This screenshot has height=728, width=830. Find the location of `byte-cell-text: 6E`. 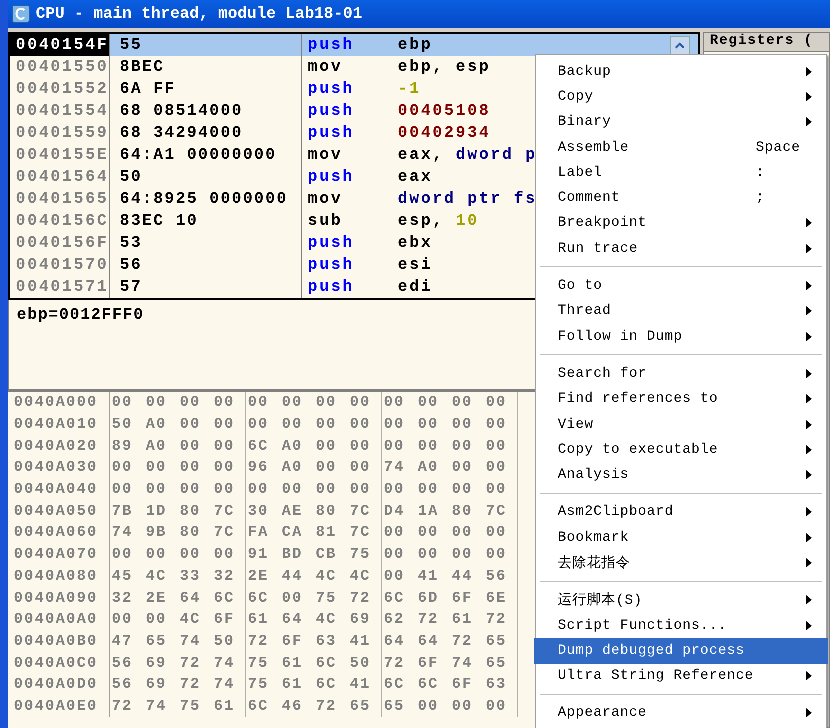

byte-cell-text: 6E is located at coordinates (497, 598).